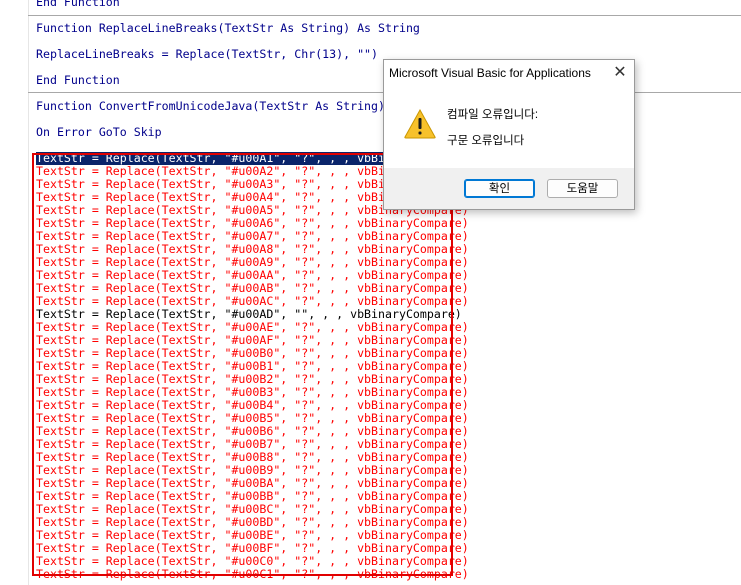 The height and width of the screenshot is (585, 741). What do you see at coordinates (490, 73) in the screenshot?
I see `dialog-title: Microsoft Visual Basic for Applications` at bounding box center [490, 73].